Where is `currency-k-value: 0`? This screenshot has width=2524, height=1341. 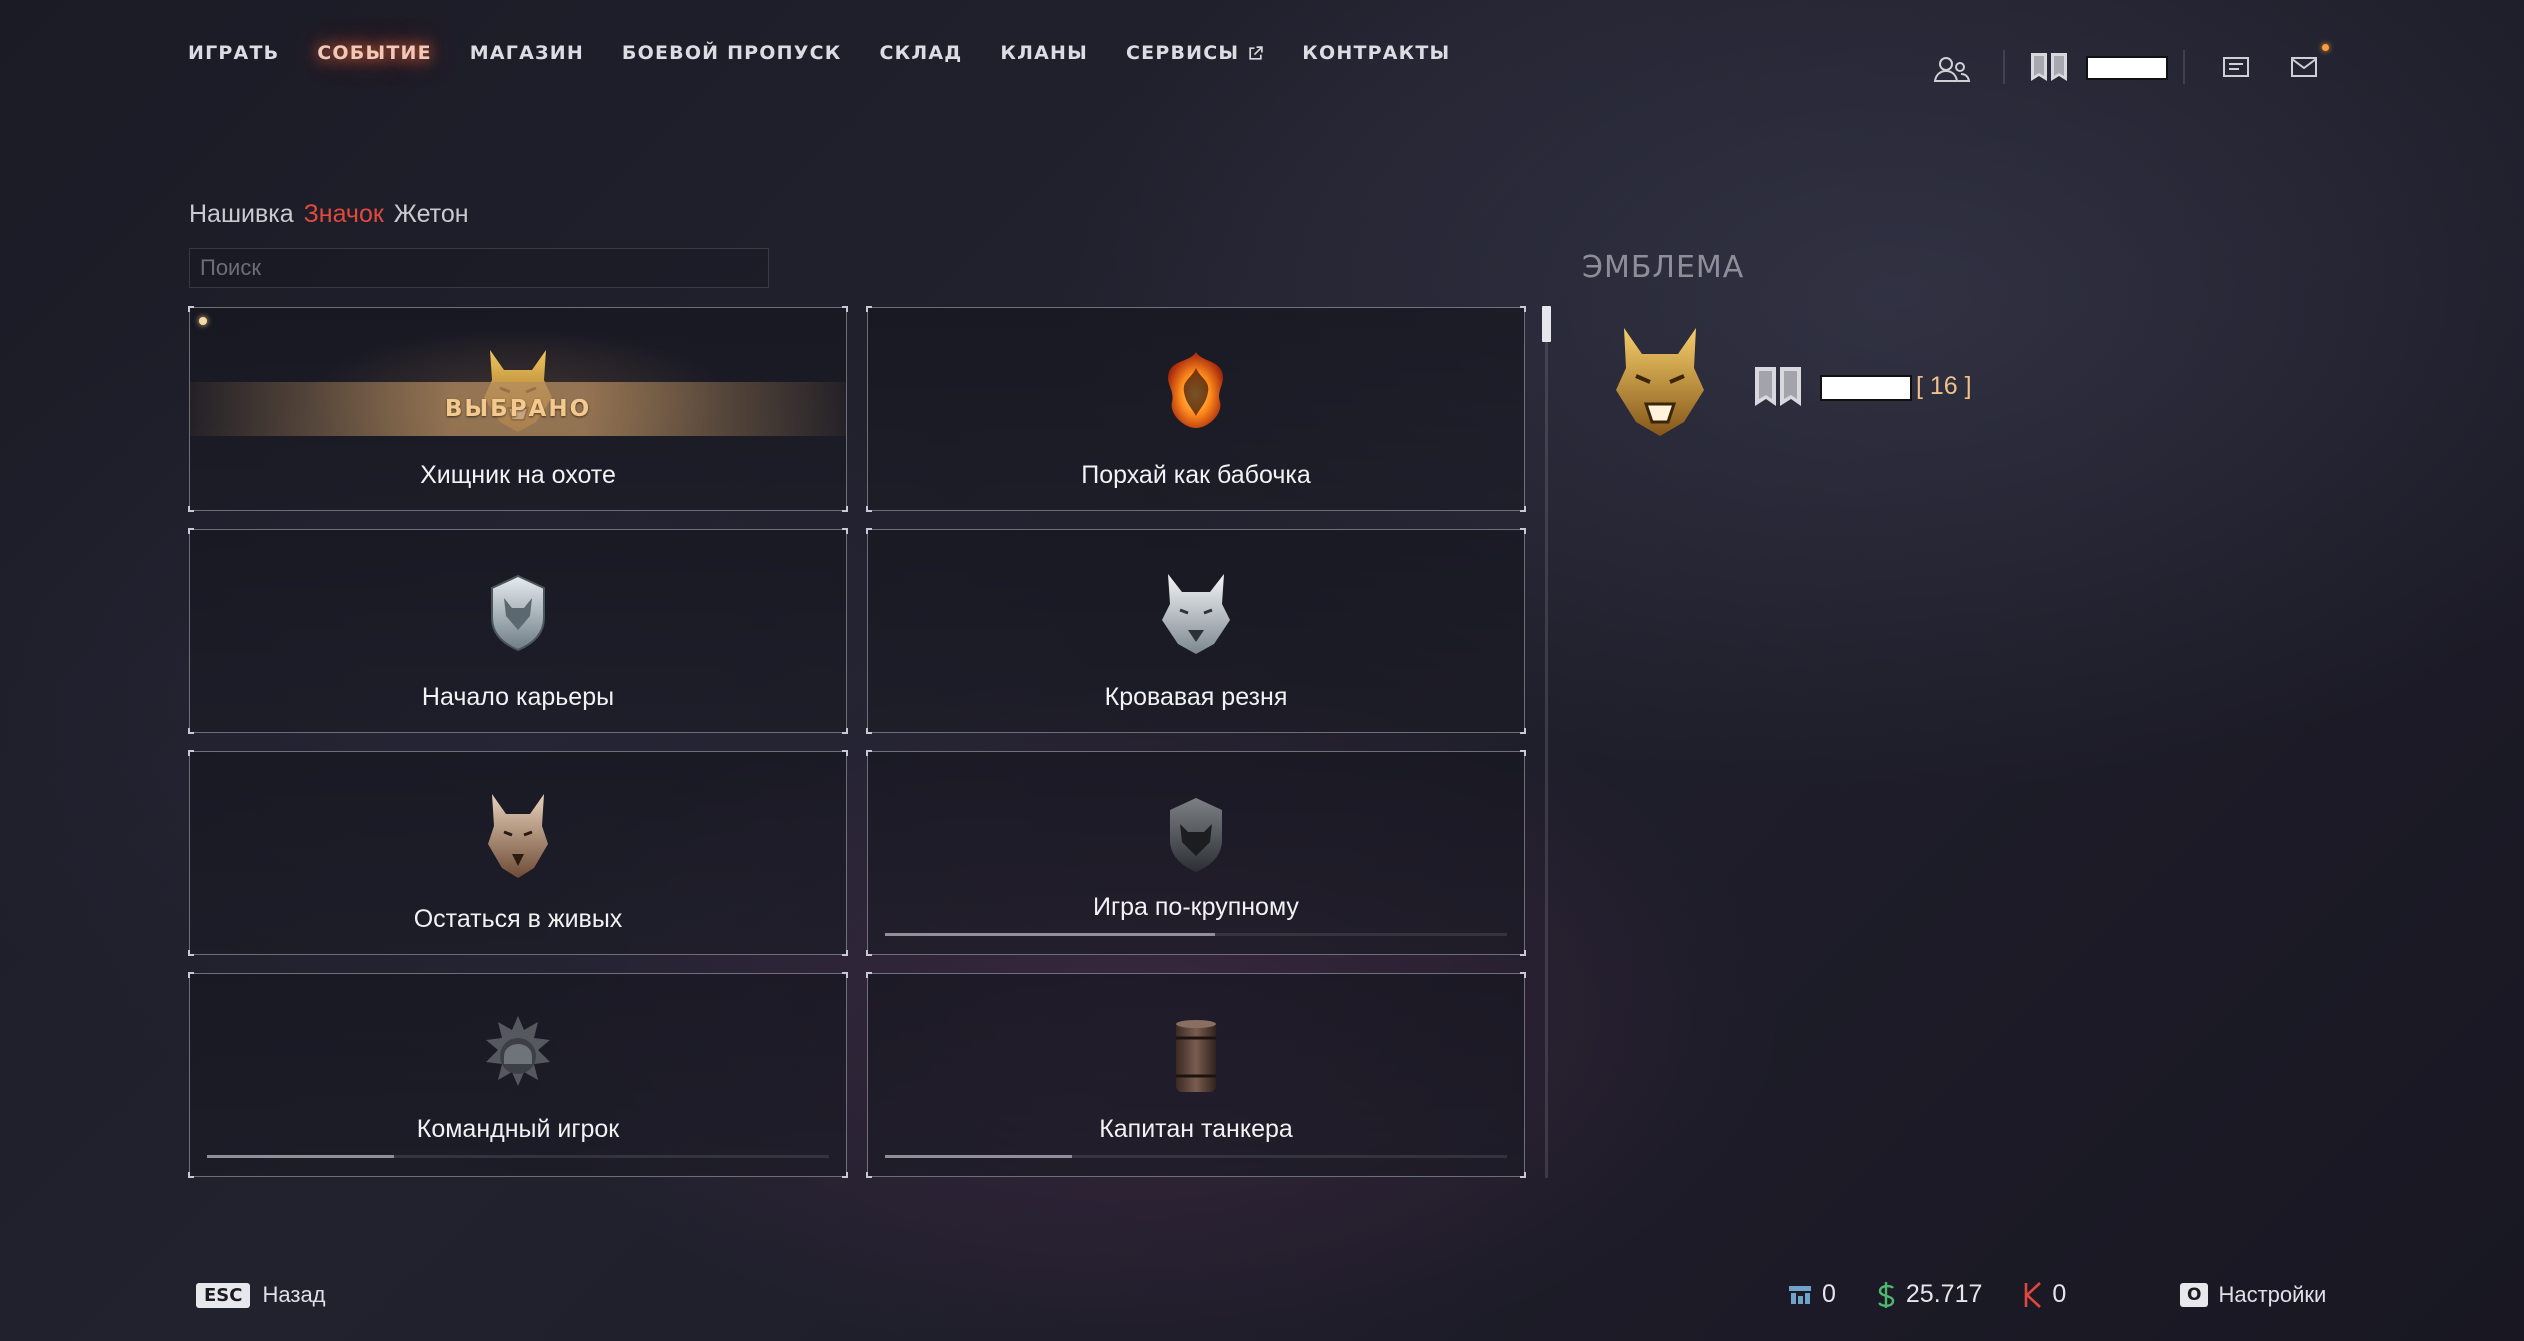 currency-k-value: 0 is located at coordinates (2059, 1294).